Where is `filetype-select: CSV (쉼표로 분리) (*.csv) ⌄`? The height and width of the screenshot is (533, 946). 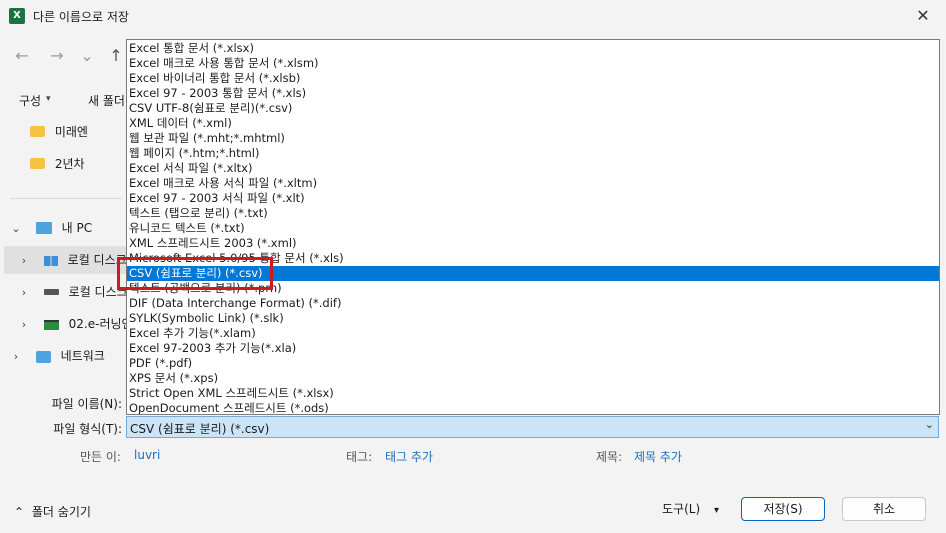 filetype-select: CSV (쉼표로 분리) (*.csv) ⌄ is located at coordinates (532, 427).